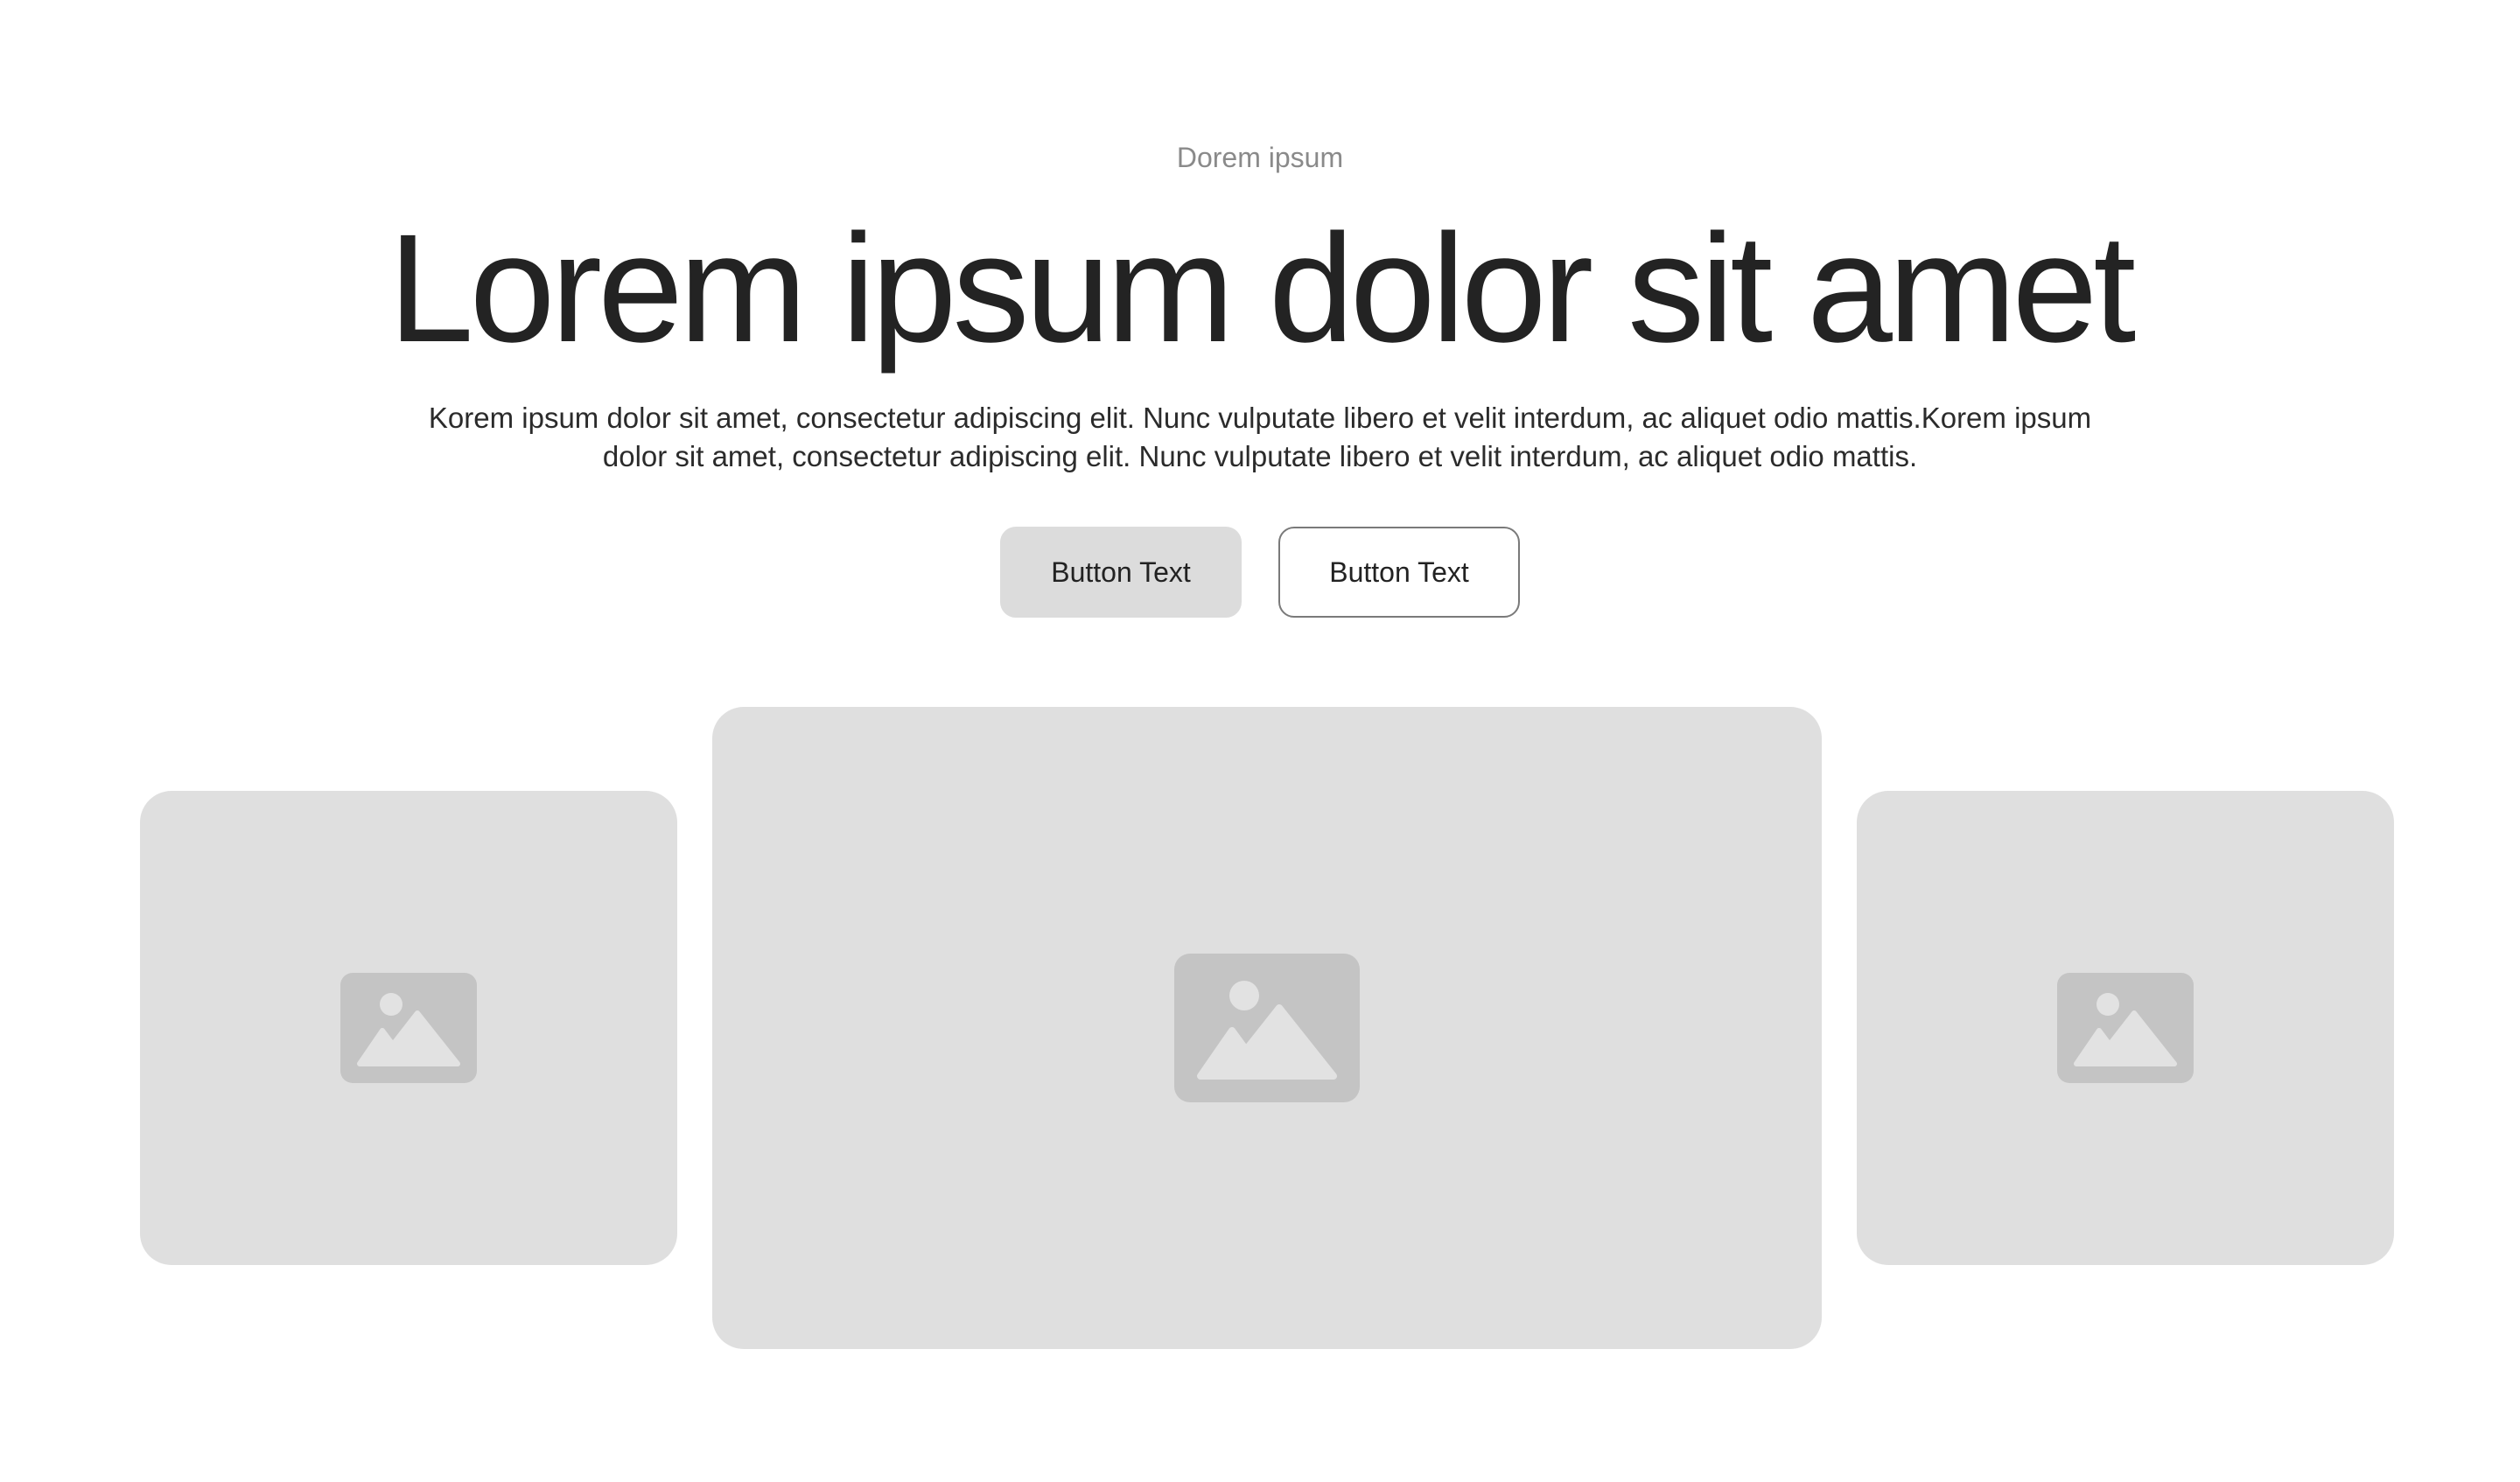 Image resolution: width=2520 pixels, height=1482 pixels. I want to click on page-title: Lorem ipsum dolor sit amet, so click(1262, 288).